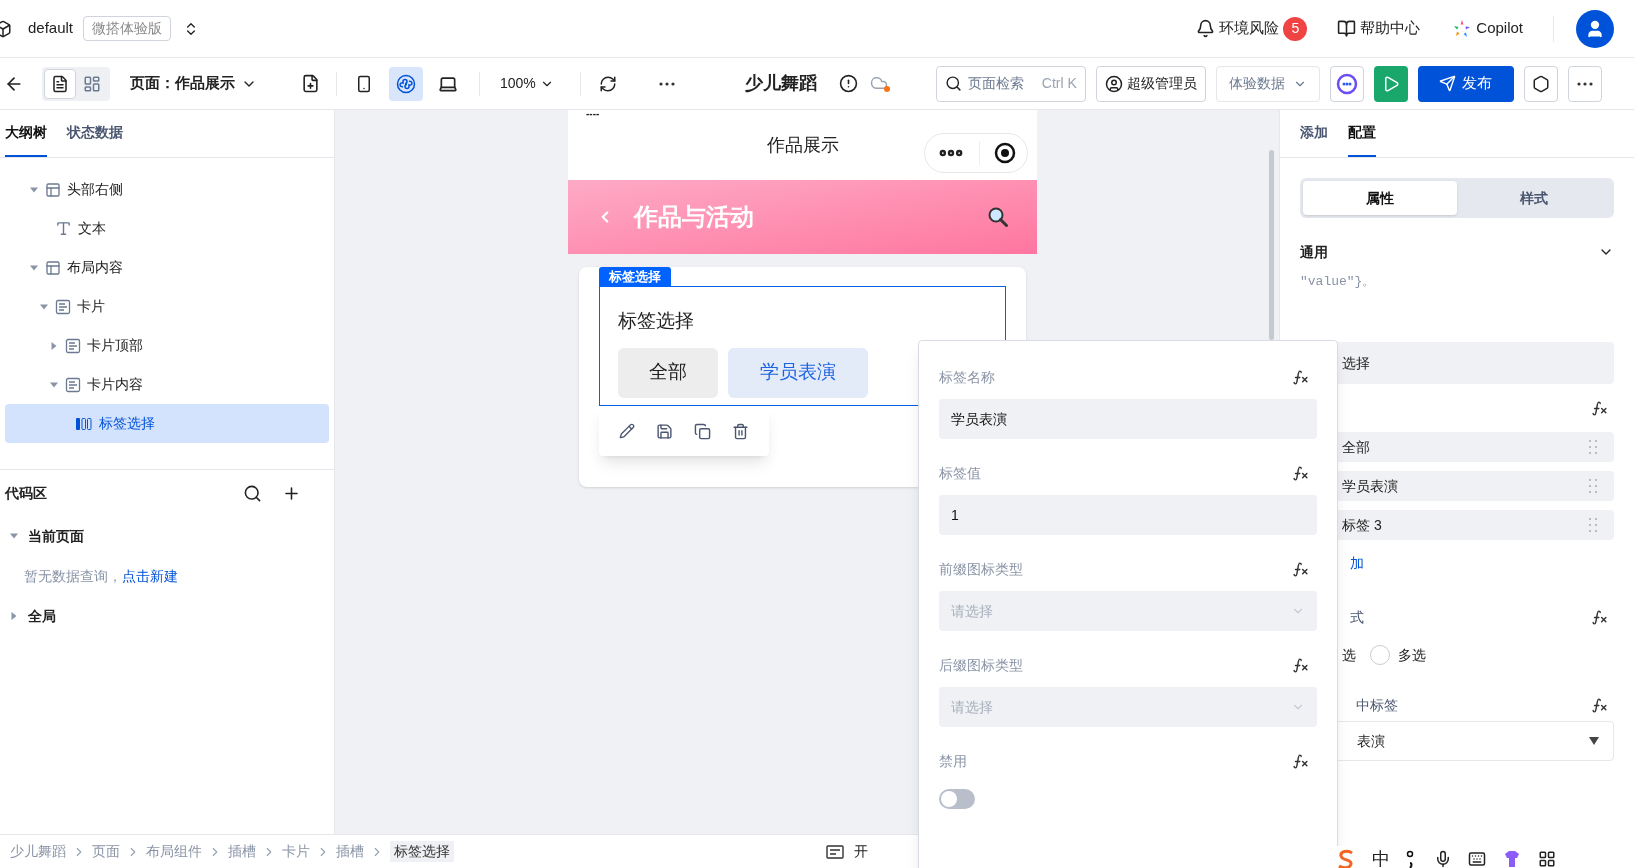  I want to click on page-search-field: 页面检索 Ctrl K, so click(1010, 83).